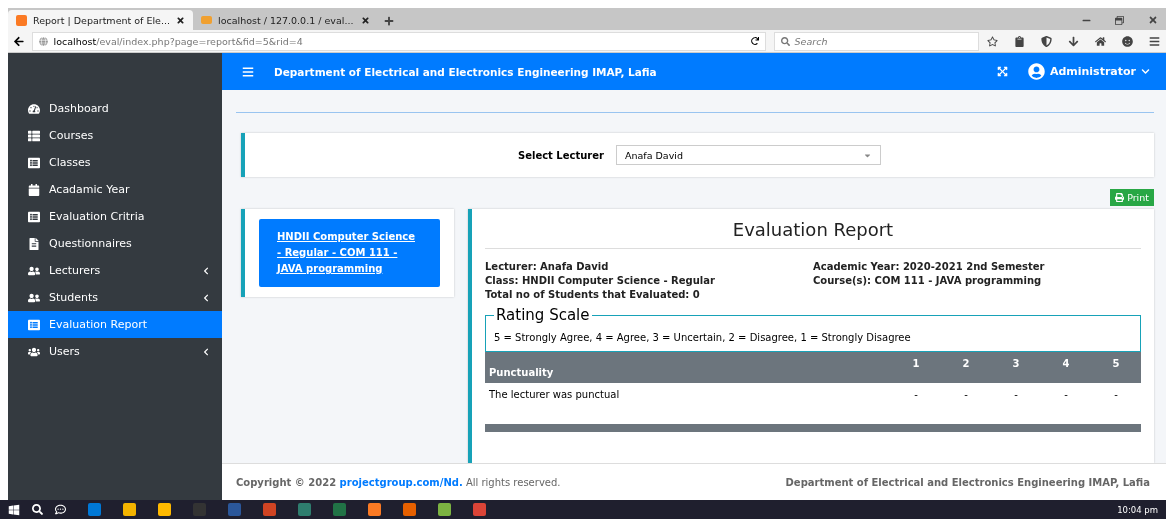  Describe the element at coordinates (1127, 41) in the screenshot. I see `smiley-icon` at that location.